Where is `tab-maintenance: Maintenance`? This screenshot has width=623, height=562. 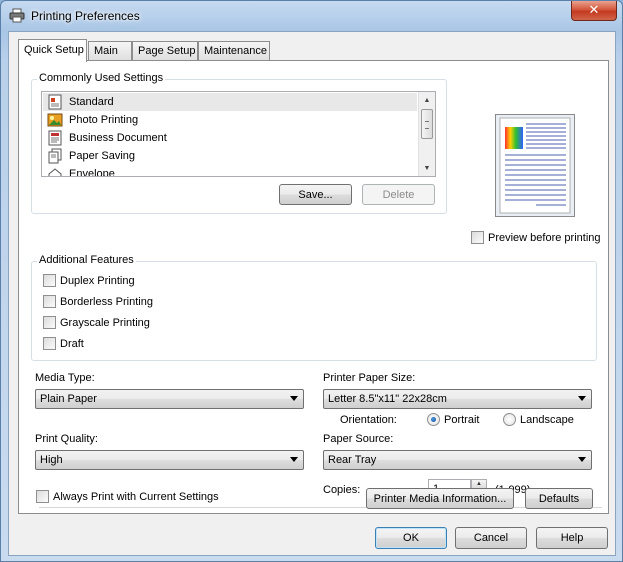
tab-maintenance: Maintenance is located at coordinates (234, 51).